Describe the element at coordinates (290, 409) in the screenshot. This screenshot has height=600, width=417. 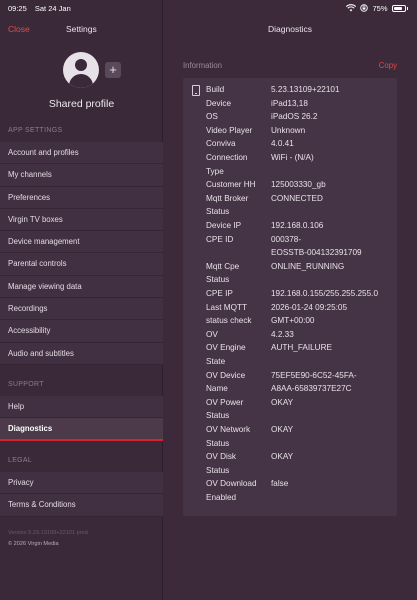
I see `diagnostic-row: OV Power Status OKAY` at that location.